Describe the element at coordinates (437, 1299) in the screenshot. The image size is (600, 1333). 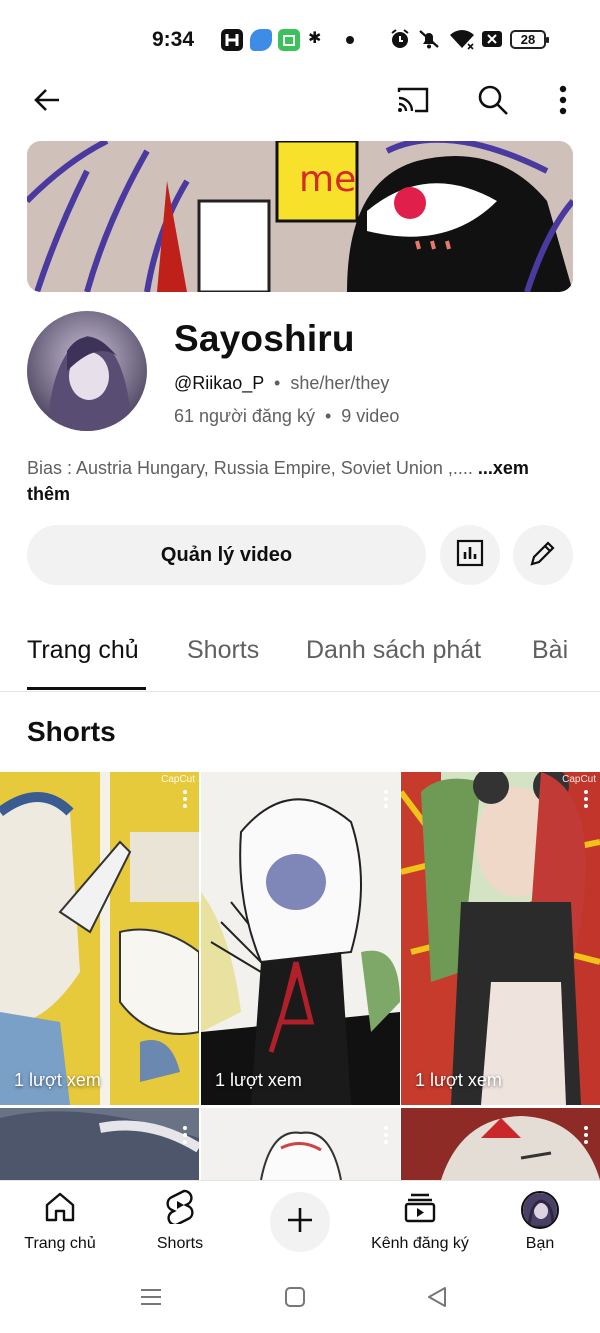
I see `back-triangle-icon` at that location.